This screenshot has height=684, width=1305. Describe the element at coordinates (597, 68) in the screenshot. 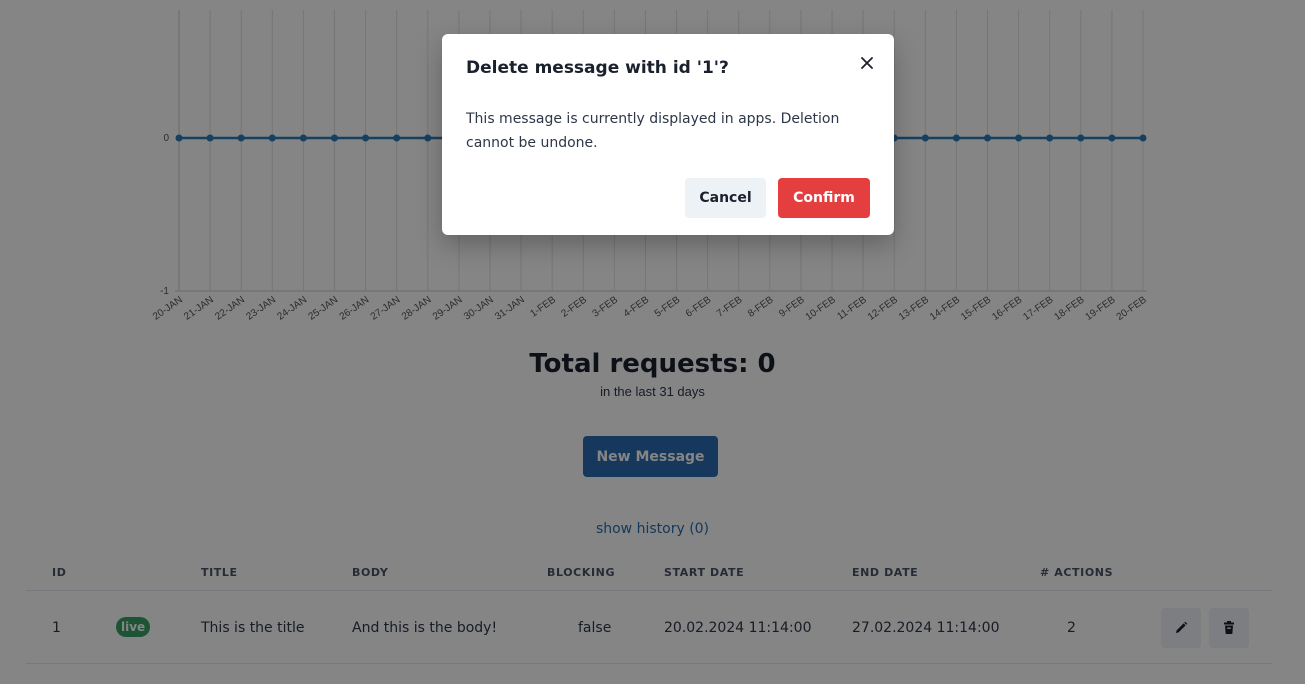

I see `modal-title: Delete message with id '1'?` at that location.